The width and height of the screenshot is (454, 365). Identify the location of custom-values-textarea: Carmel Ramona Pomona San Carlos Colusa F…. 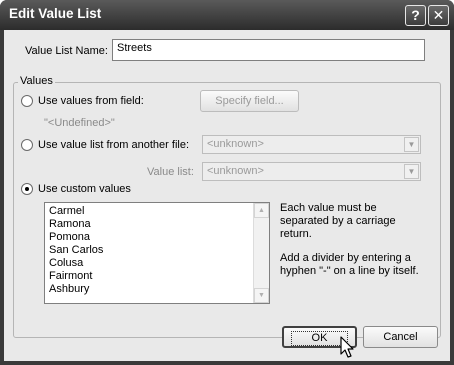
(157, 253).